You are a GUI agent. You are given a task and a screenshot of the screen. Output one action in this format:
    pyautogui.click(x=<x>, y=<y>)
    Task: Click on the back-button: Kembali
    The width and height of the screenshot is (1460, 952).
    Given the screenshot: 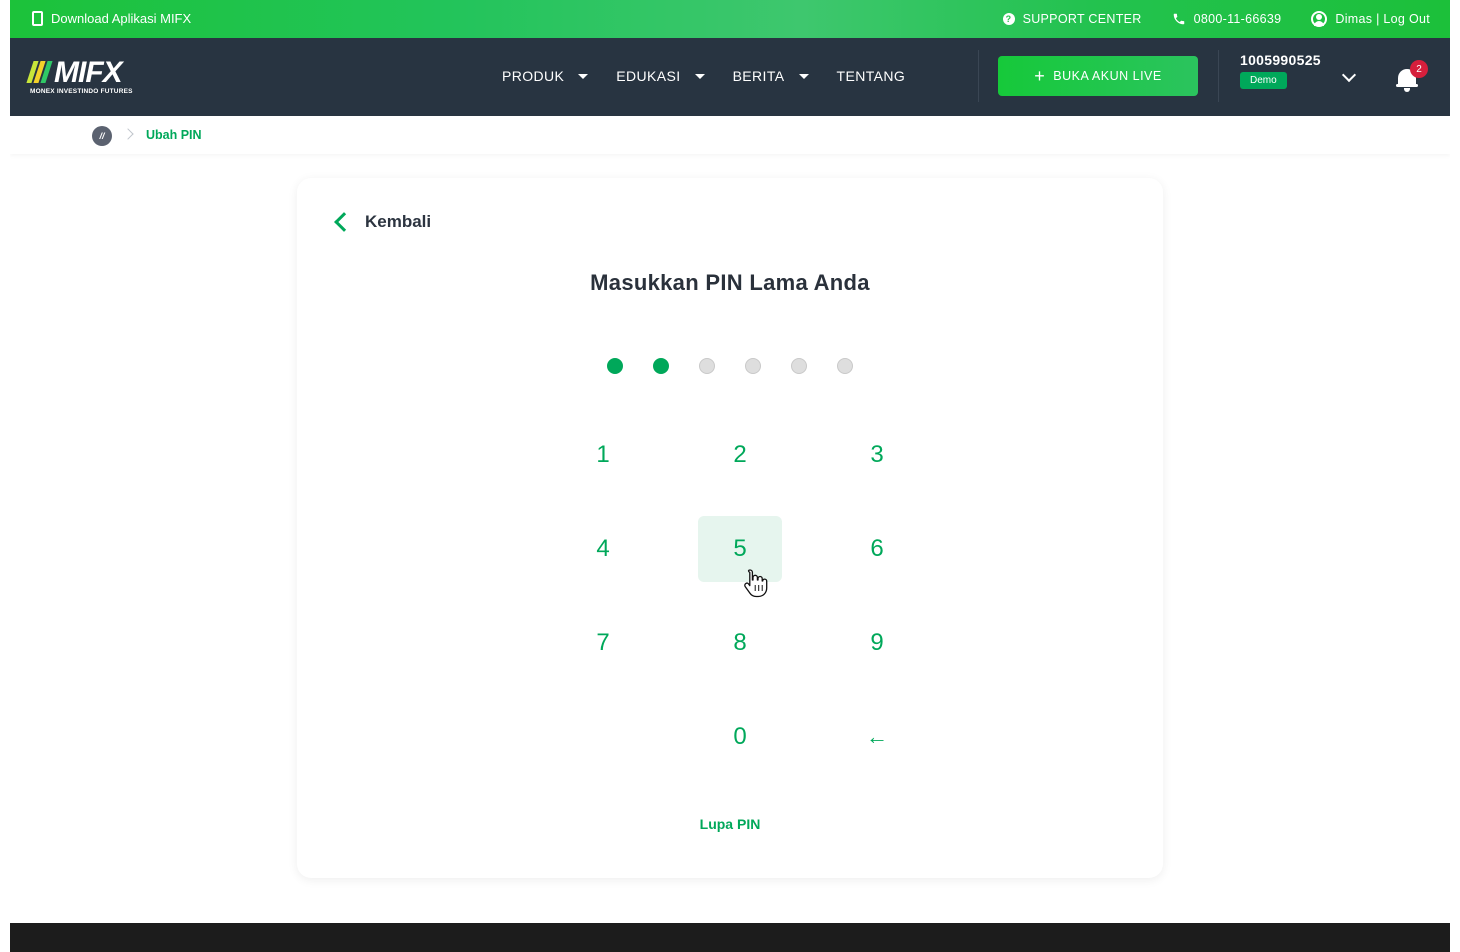 What is the action you would take?
    pyautogui.click(x=381, y=222)
    